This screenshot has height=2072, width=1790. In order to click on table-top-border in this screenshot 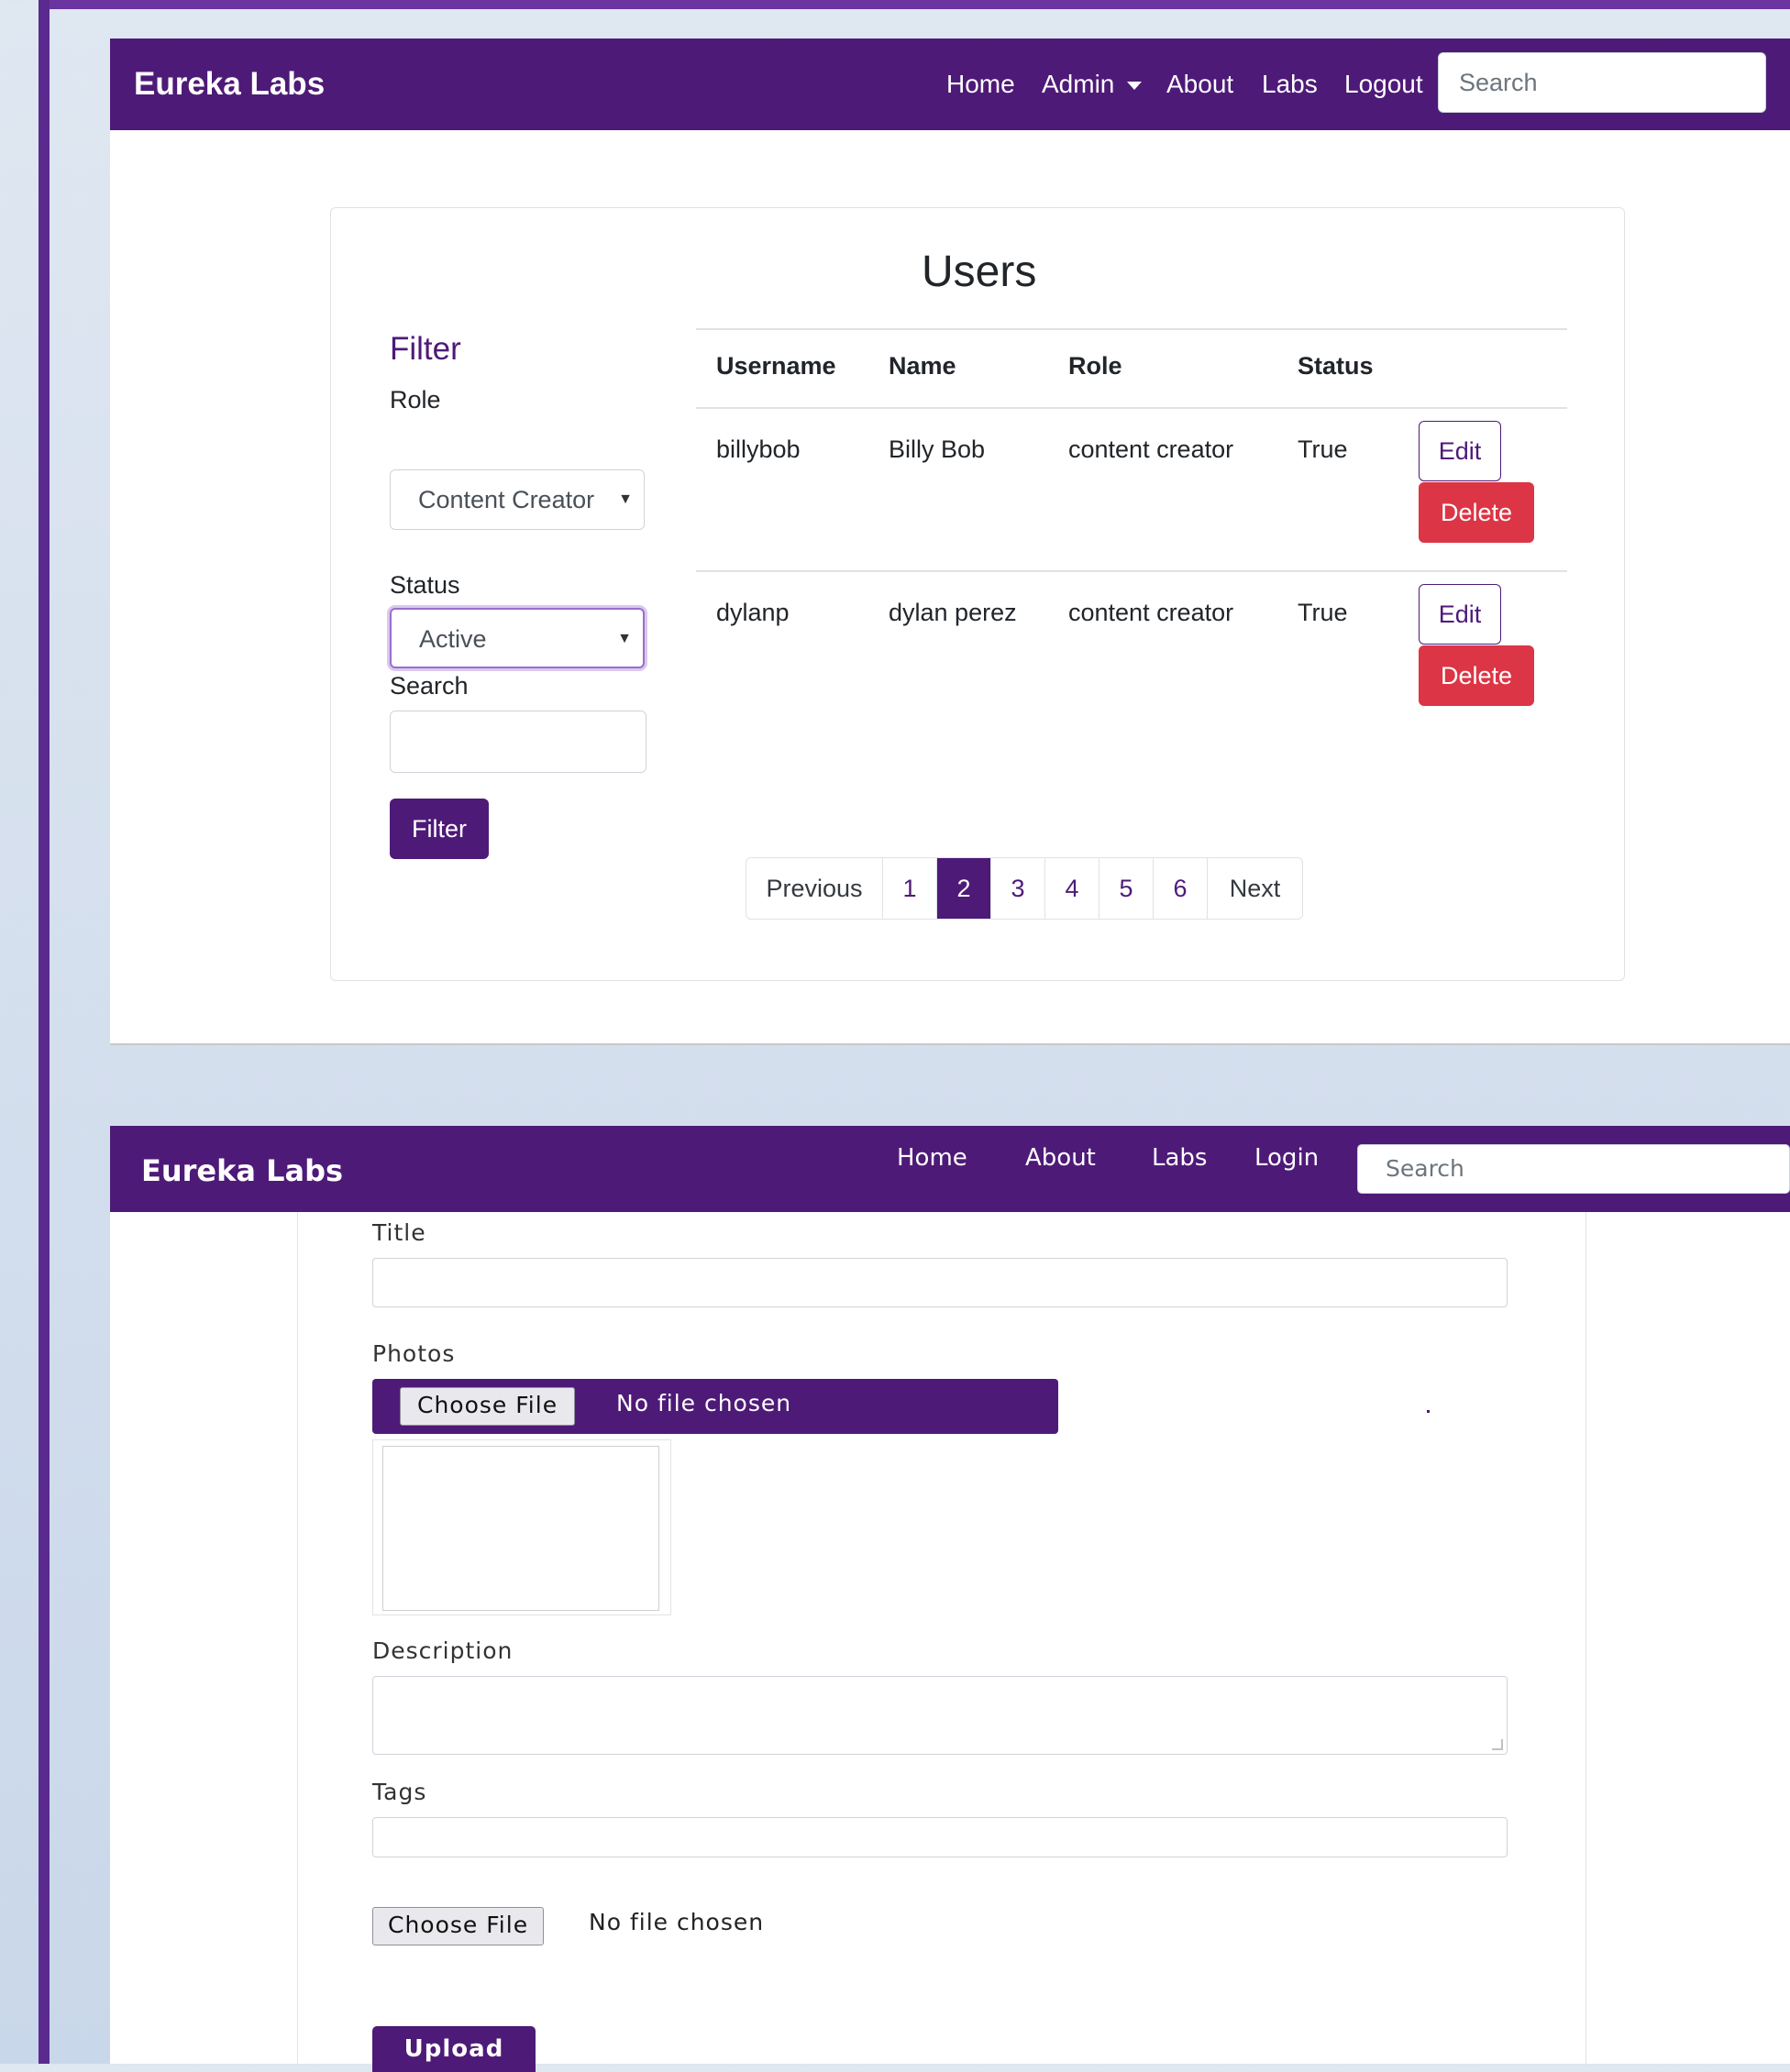, I will do `click(1131, 329)`.